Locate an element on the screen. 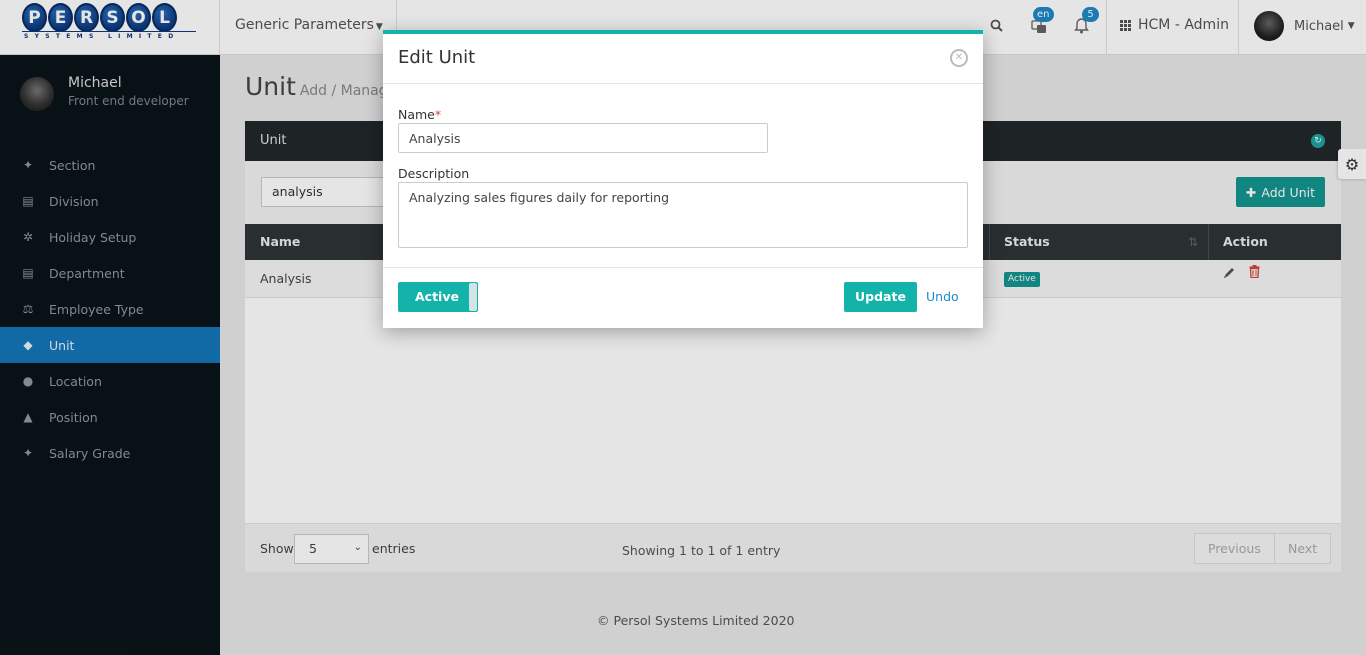 The width and height of the screenshot is (1366, 655). modal-footer: Active Update Undo is located at coordinates (683, 298).